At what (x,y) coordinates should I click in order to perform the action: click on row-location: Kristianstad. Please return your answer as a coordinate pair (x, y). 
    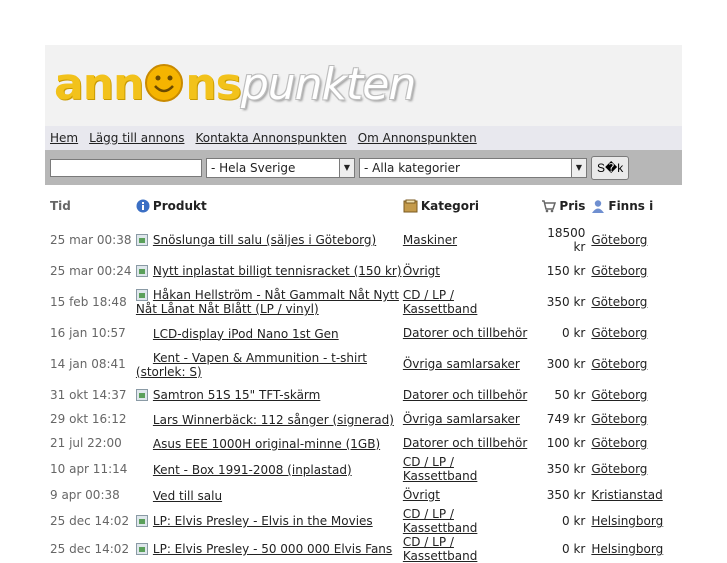
    Looking at the image, I should click on (636, 495).